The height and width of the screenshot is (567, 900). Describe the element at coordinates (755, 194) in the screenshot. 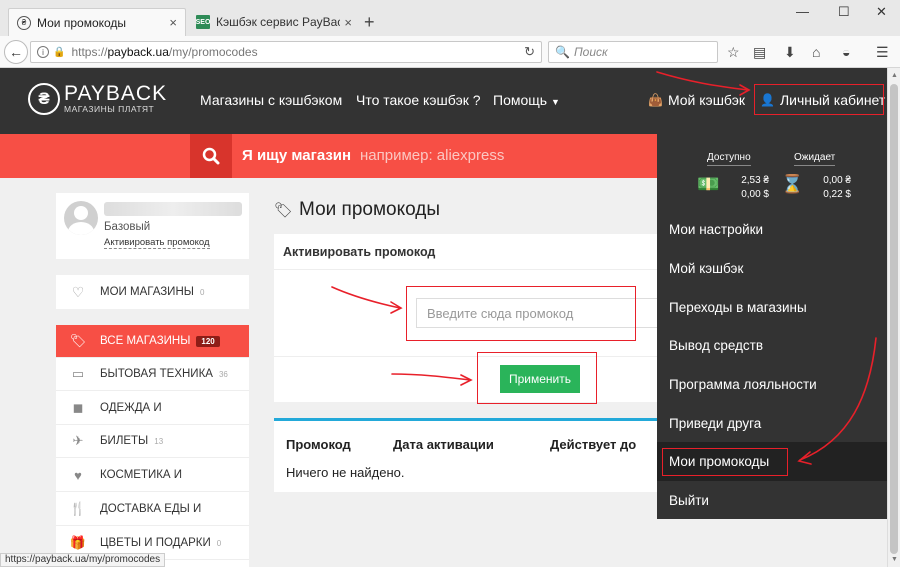

I see `available-usd: 0,00 $` at that location.